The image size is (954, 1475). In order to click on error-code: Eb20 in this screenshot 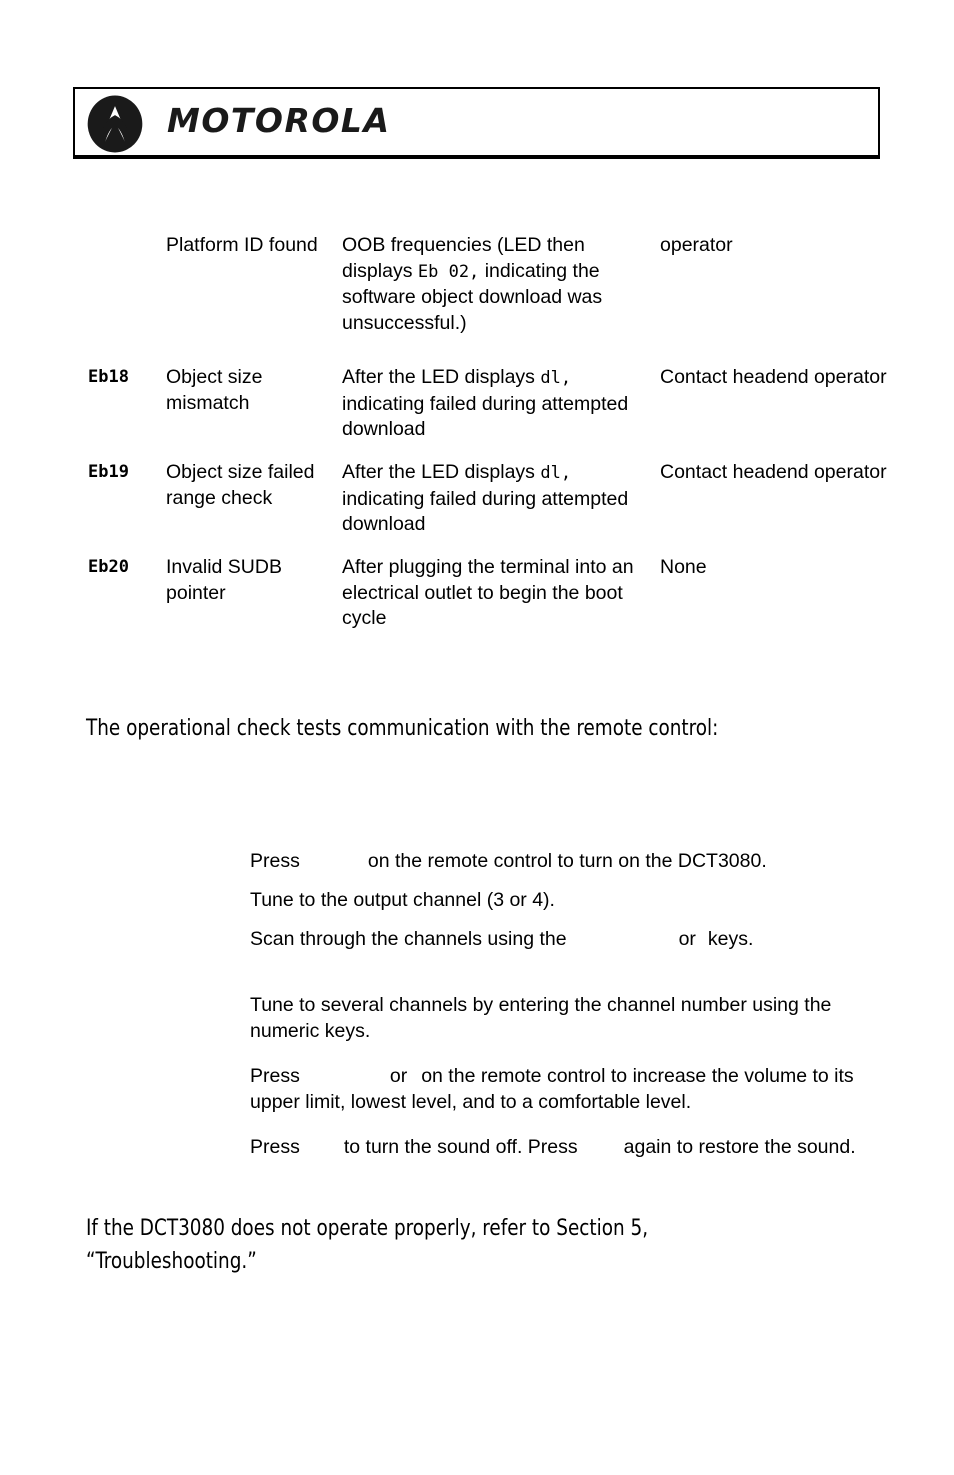, I will do `click(108, 567)`.